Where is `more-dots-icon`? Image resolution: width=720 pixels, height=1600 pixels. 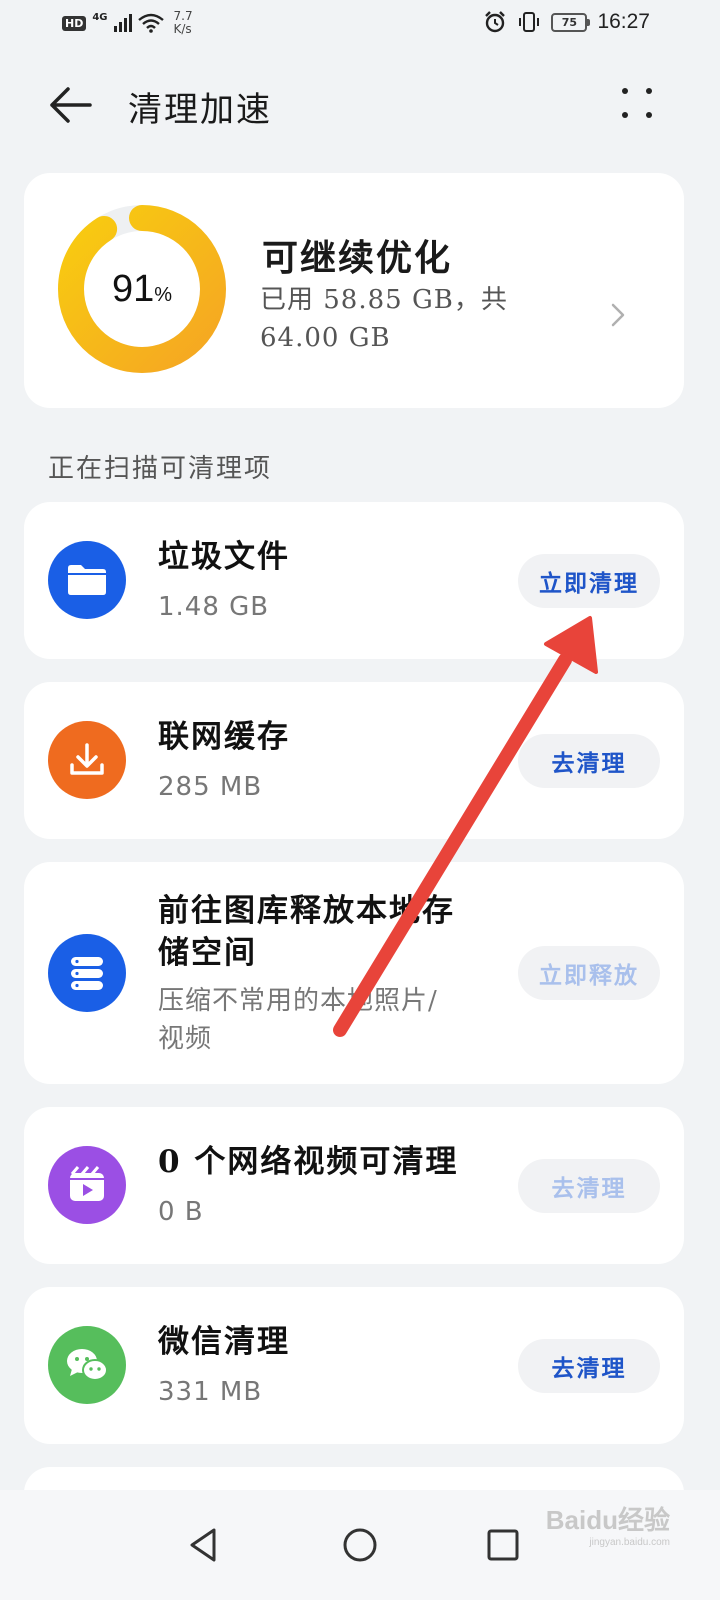
more-dots-icon is located at coordinates (625, 91).